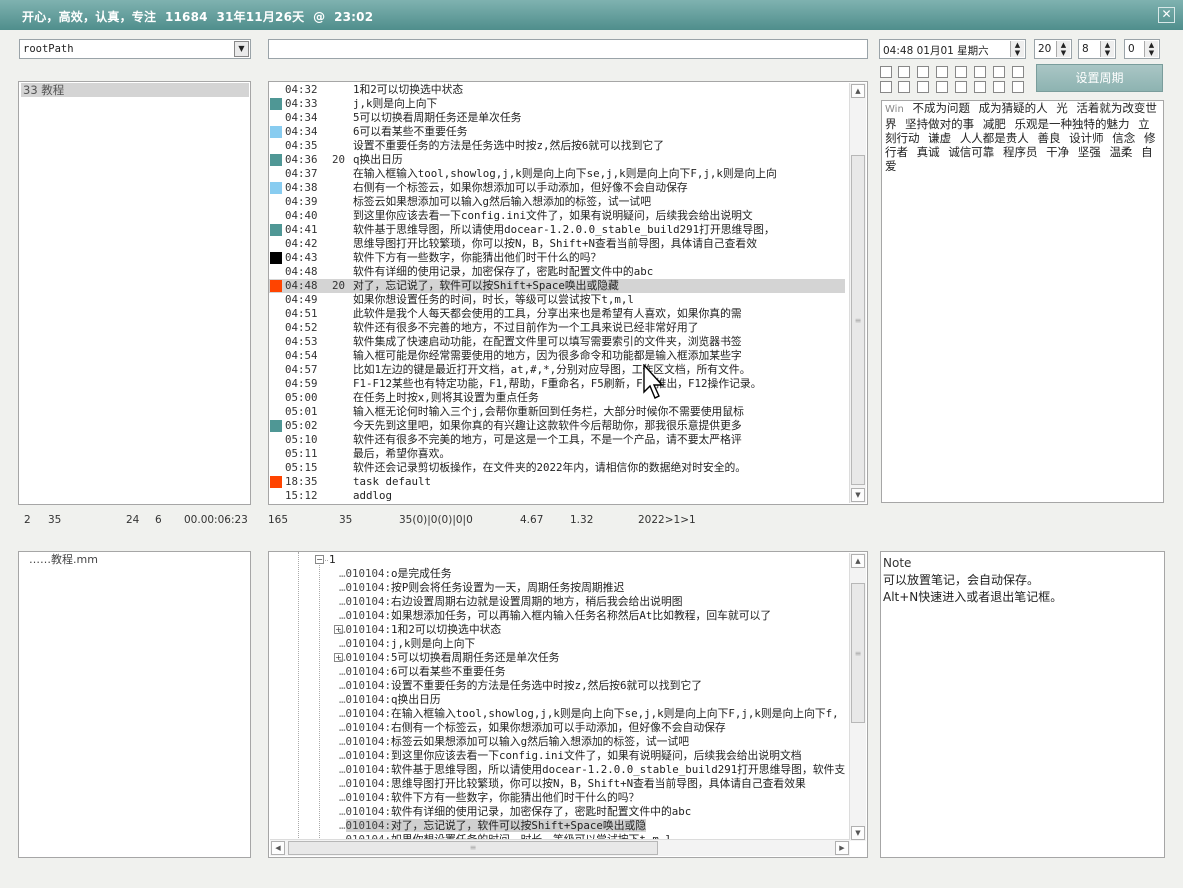 This screenshot has height=888, width=1183. What do you see at coordinates (1099, 78) in the screenshot?
I see `set-period-button: 设置周期` at bounding box center [1099, 78].